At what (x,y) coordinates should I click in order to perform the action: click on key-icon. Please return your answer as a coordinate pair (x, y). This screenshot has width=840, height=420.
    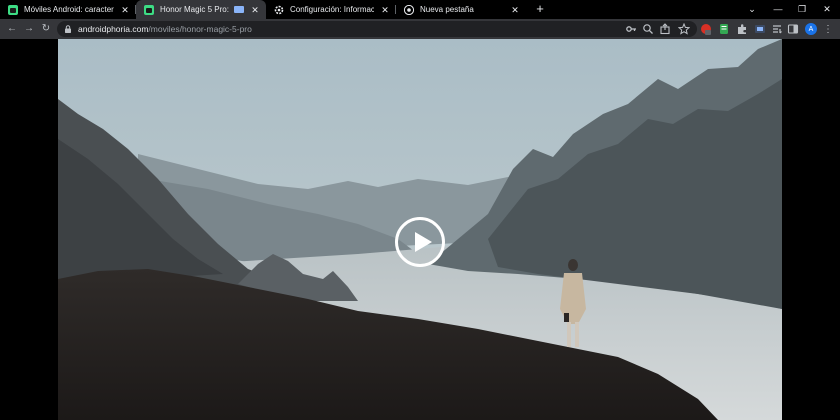
    Looking at the image, I should click on (631, 29).